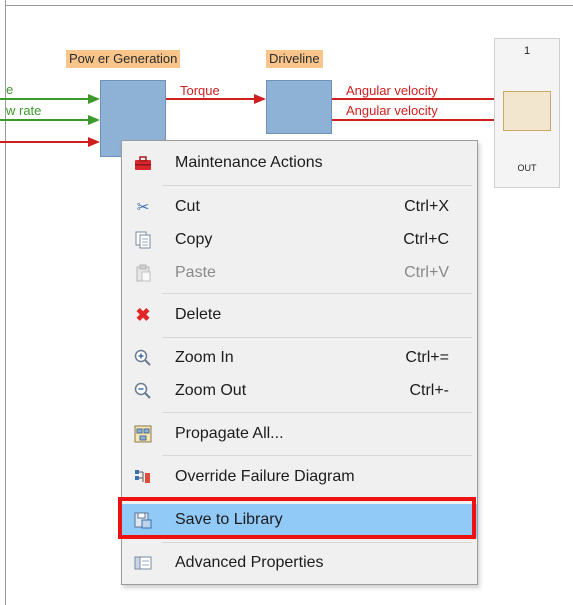 The height and width of the screenshot is (605, 573). I want to click on properties-icon, so click(143, 563).